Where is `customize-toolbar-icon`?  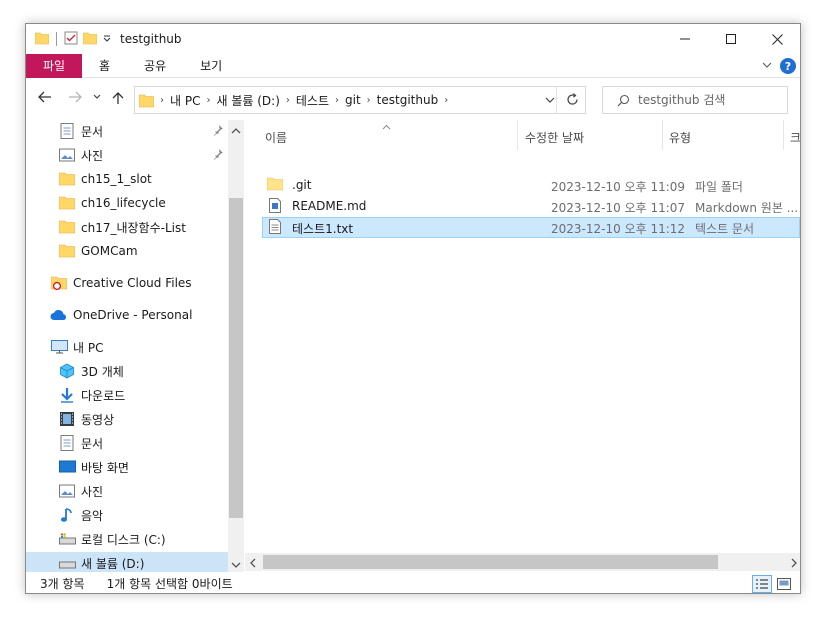
customize-toolbar-icon is located at coordinates (107, 39).